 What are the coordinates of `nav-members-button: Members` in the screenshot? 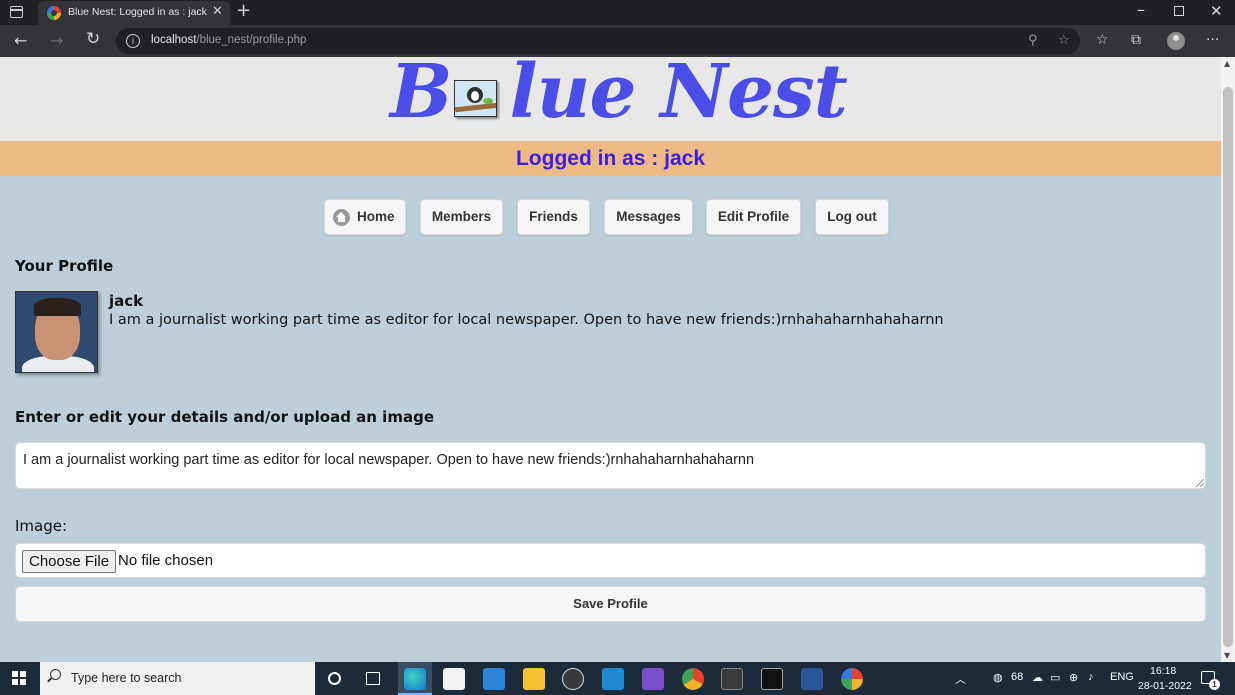 It's located at (461, 217).